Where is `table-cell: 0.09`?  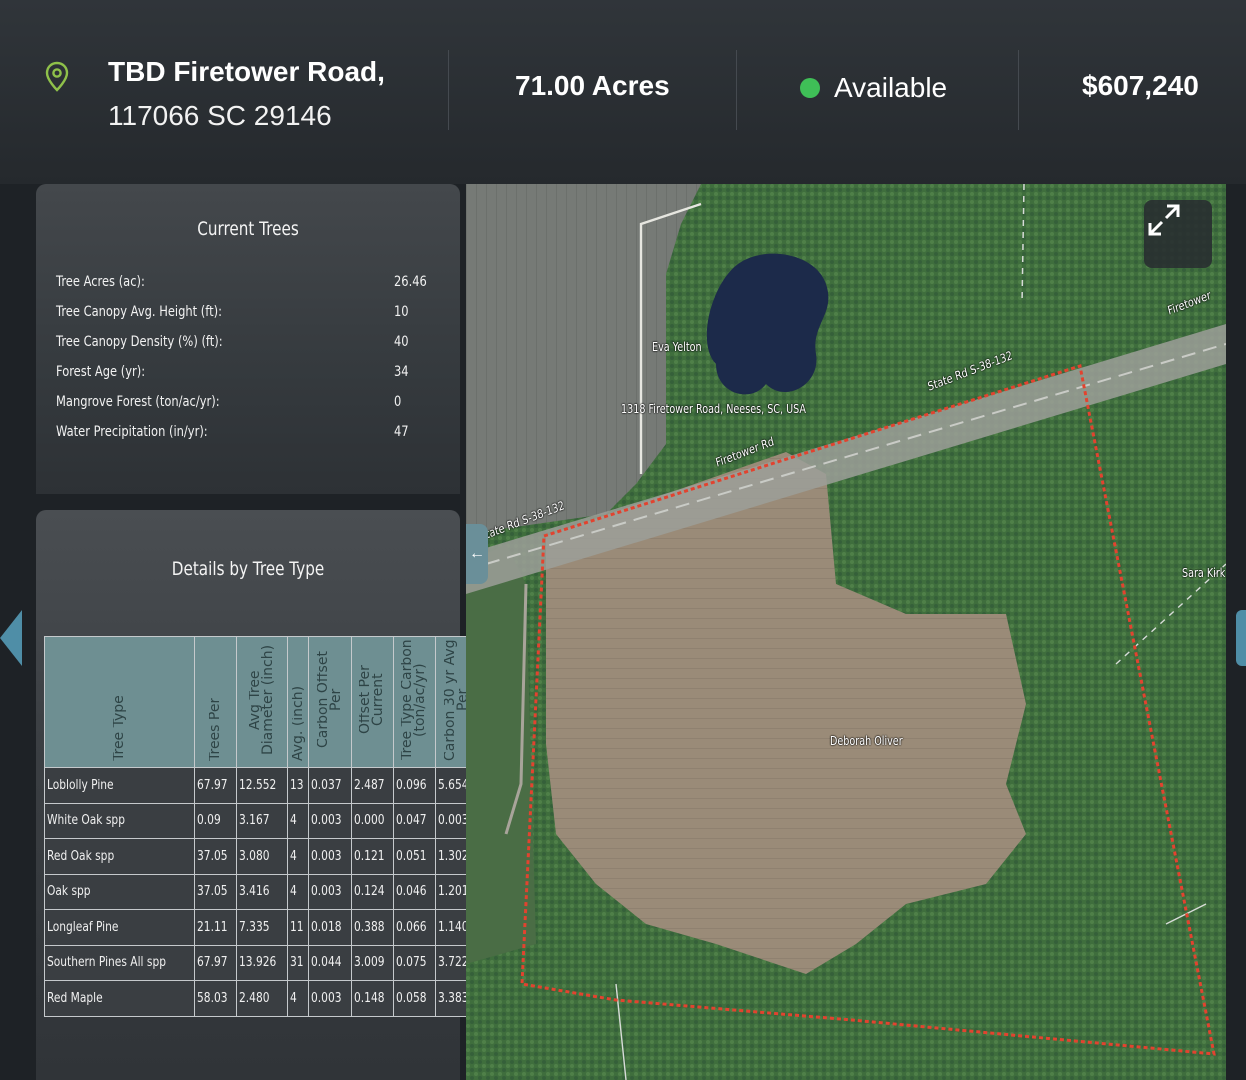 table-cell: 0.09 is located at coordinates (216, 820).